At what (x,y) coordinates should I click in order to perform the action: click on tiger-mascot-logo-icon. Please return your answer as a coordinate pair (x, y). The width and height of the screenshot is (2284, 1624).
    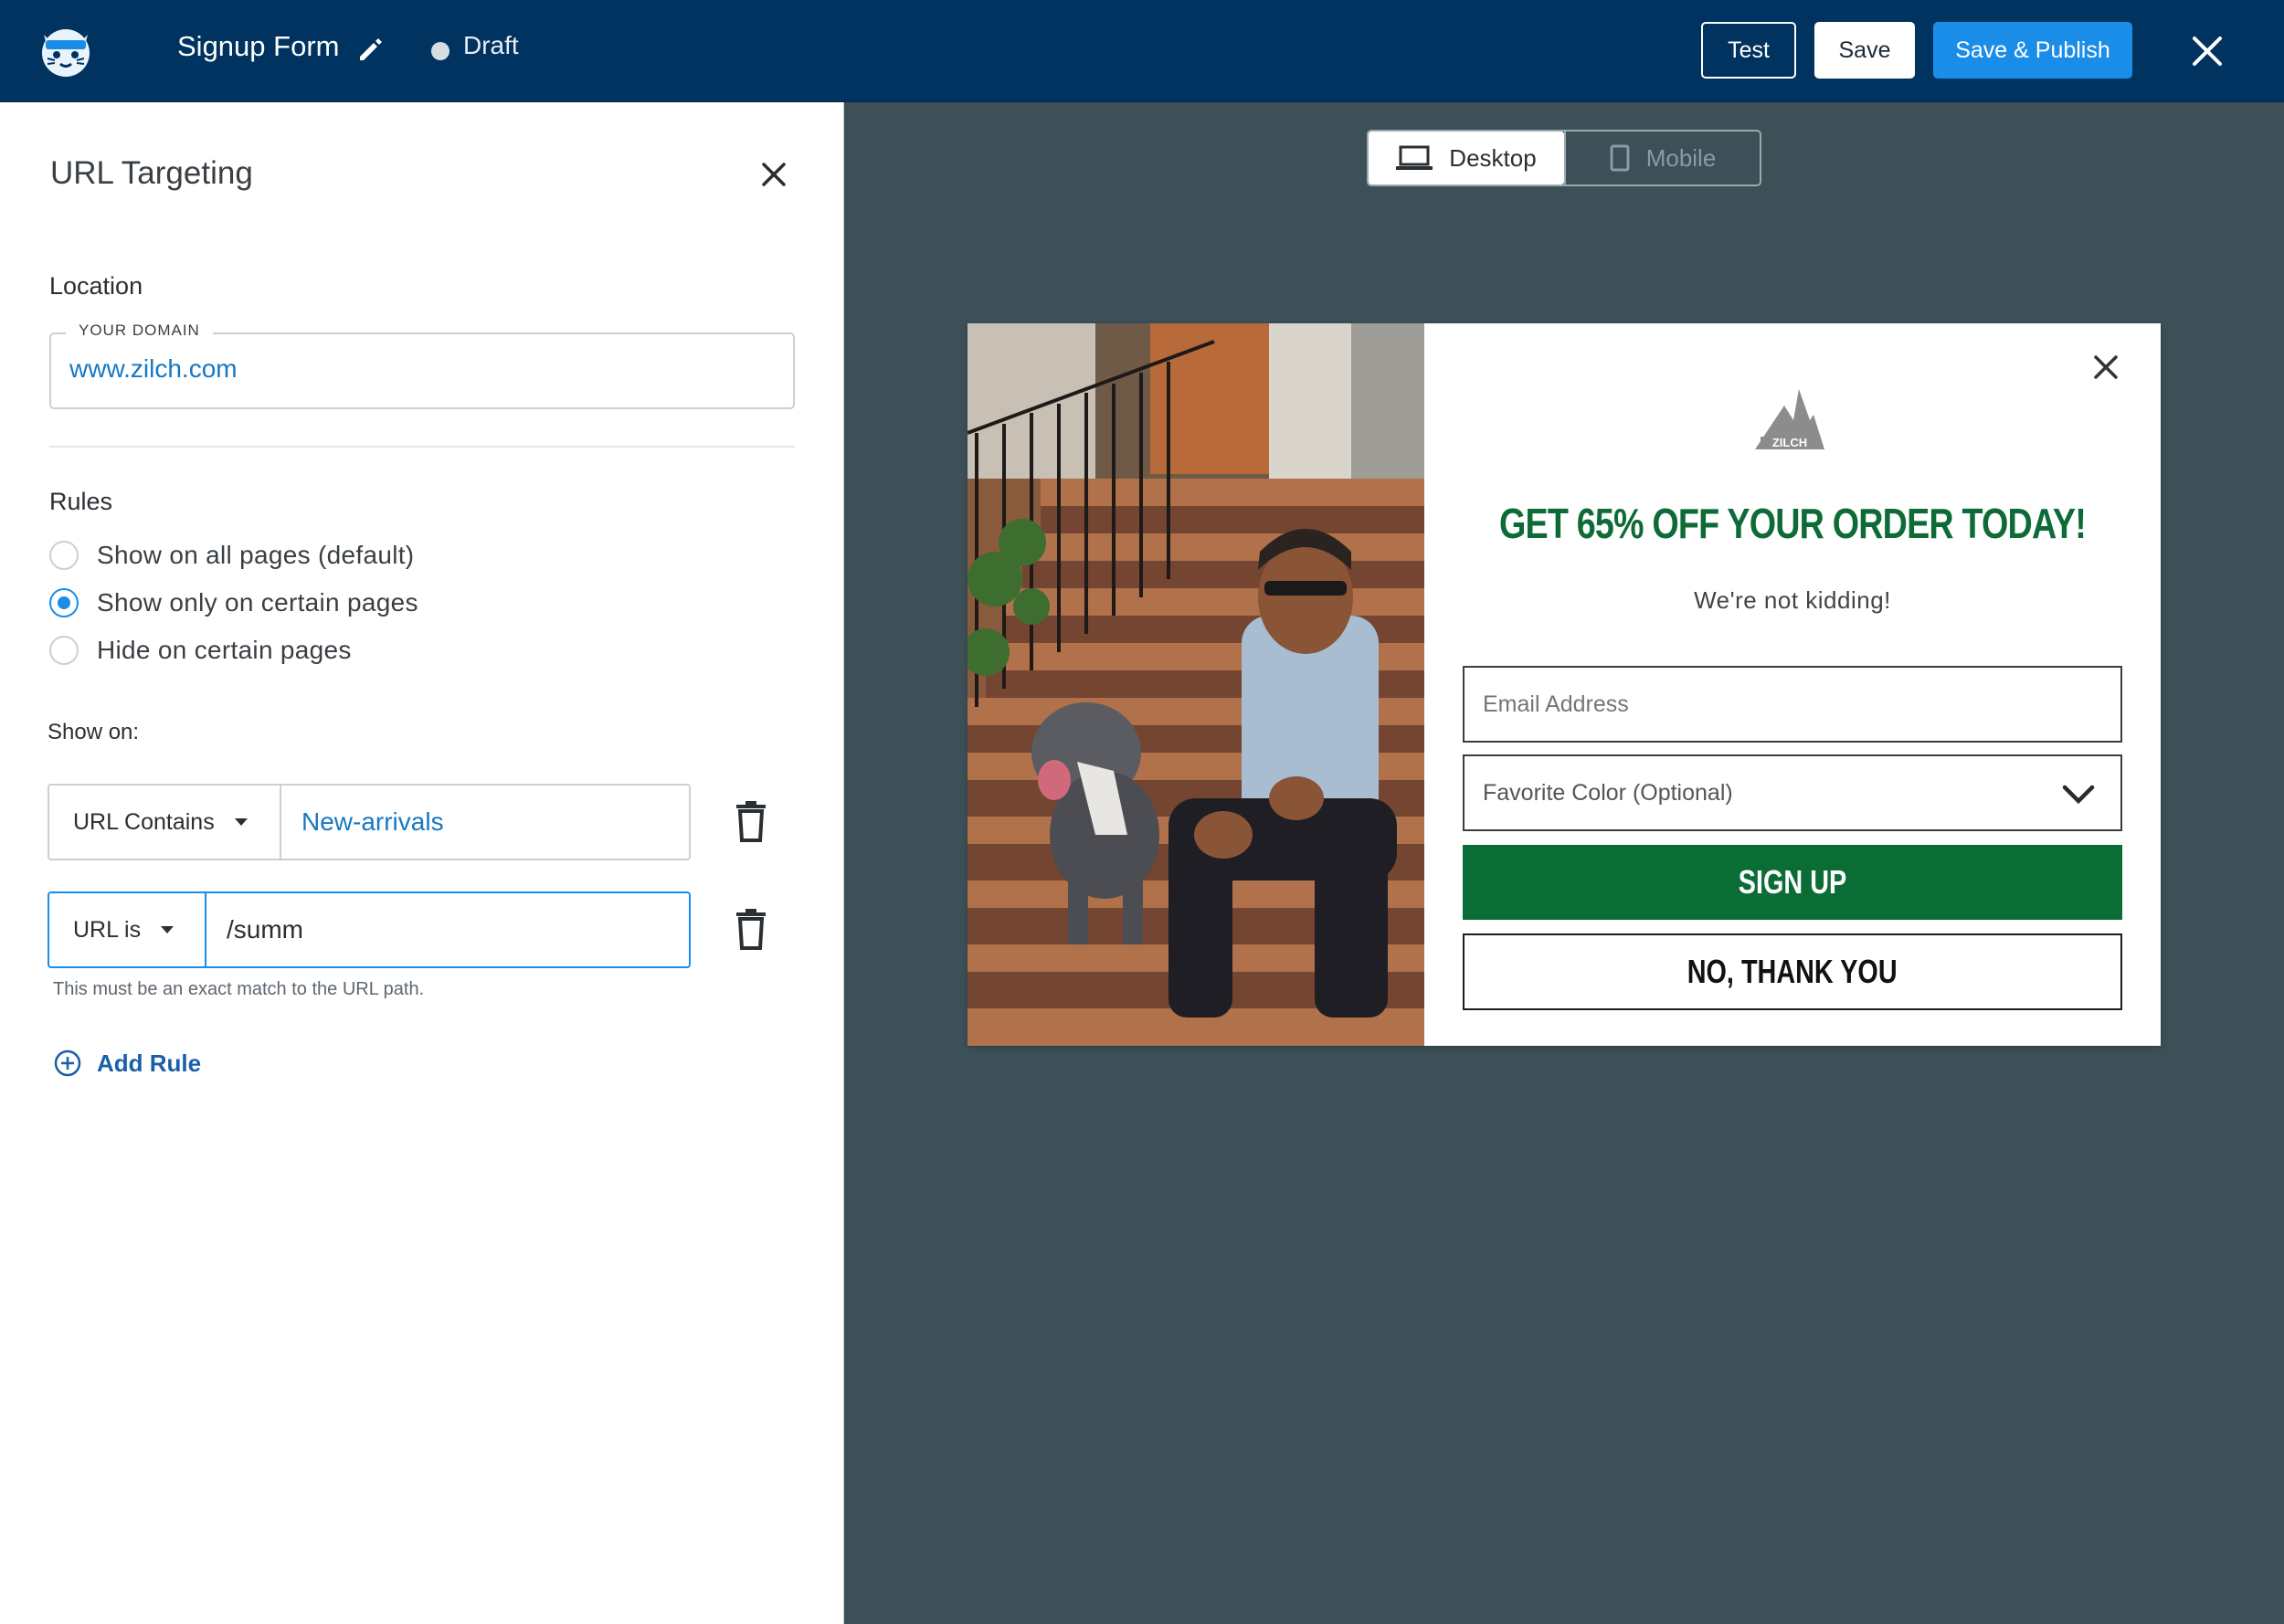
    Looking at the image, I should click on (66, 50).